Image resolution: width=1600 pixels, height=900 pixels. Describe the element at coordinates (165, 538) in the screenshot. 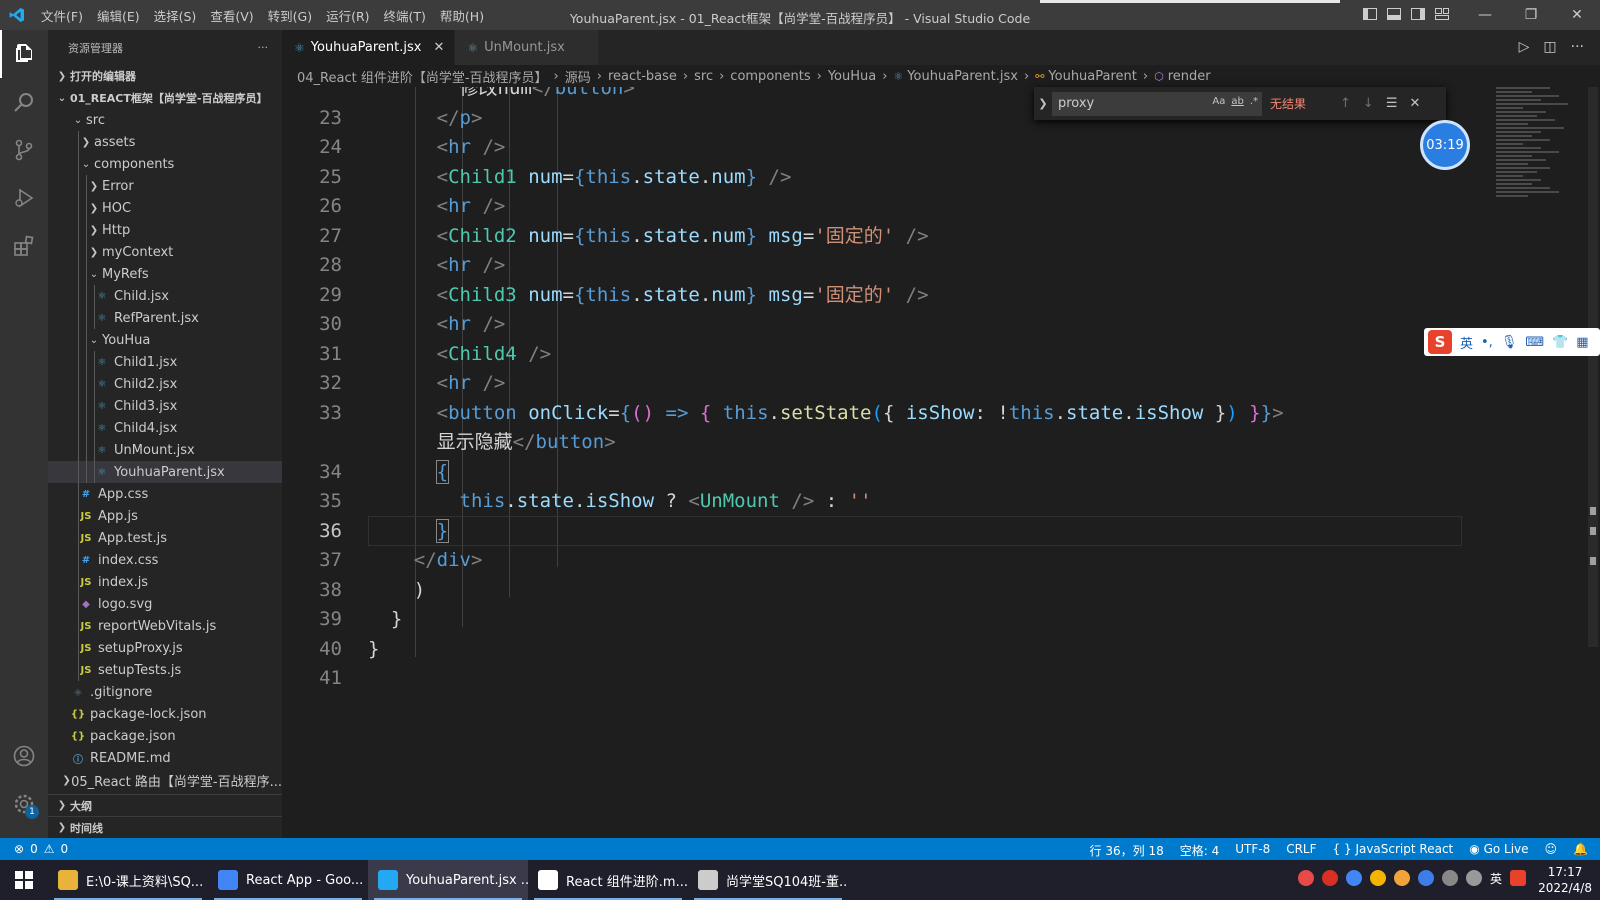

I see `file-item: JS App.test.js` at that location.